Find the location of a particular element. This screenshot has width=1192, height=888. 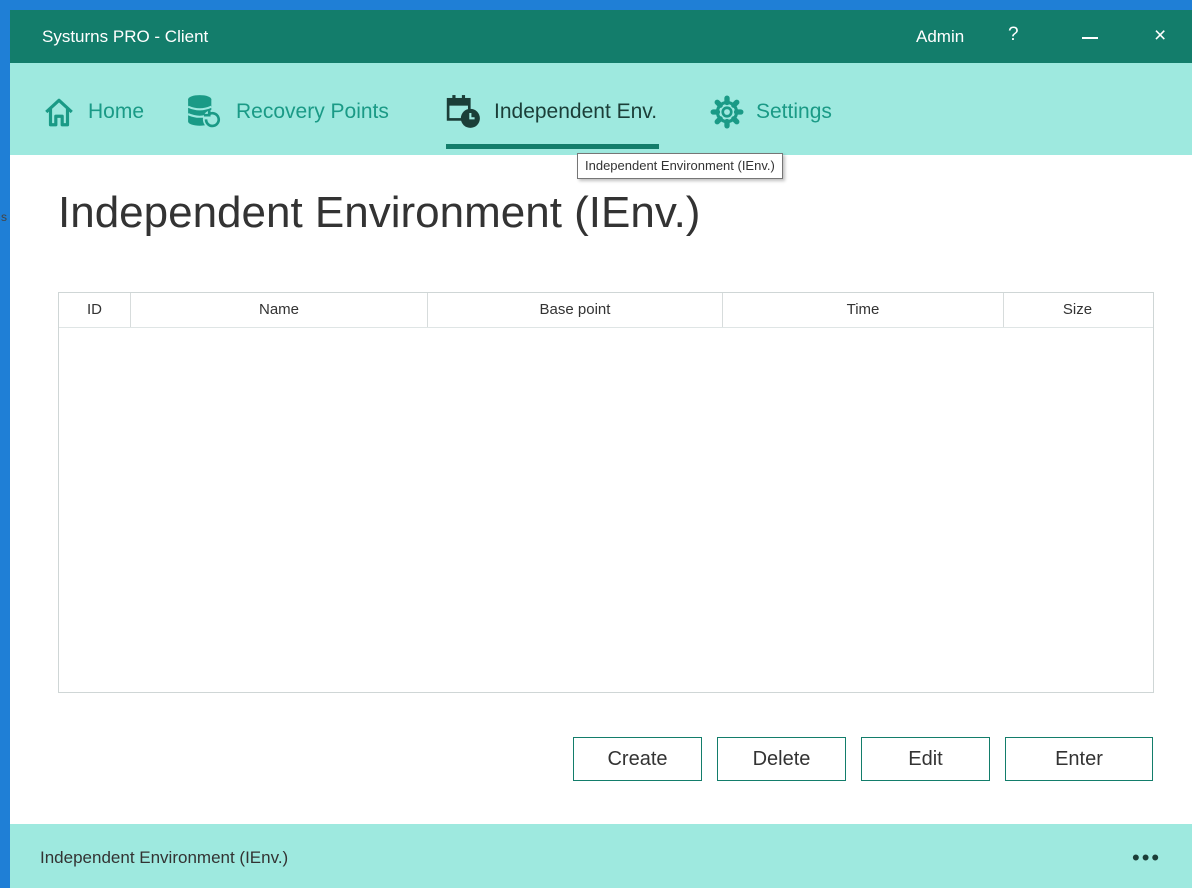

column-header-base-point: Base point is located at coordinates (575, 310).